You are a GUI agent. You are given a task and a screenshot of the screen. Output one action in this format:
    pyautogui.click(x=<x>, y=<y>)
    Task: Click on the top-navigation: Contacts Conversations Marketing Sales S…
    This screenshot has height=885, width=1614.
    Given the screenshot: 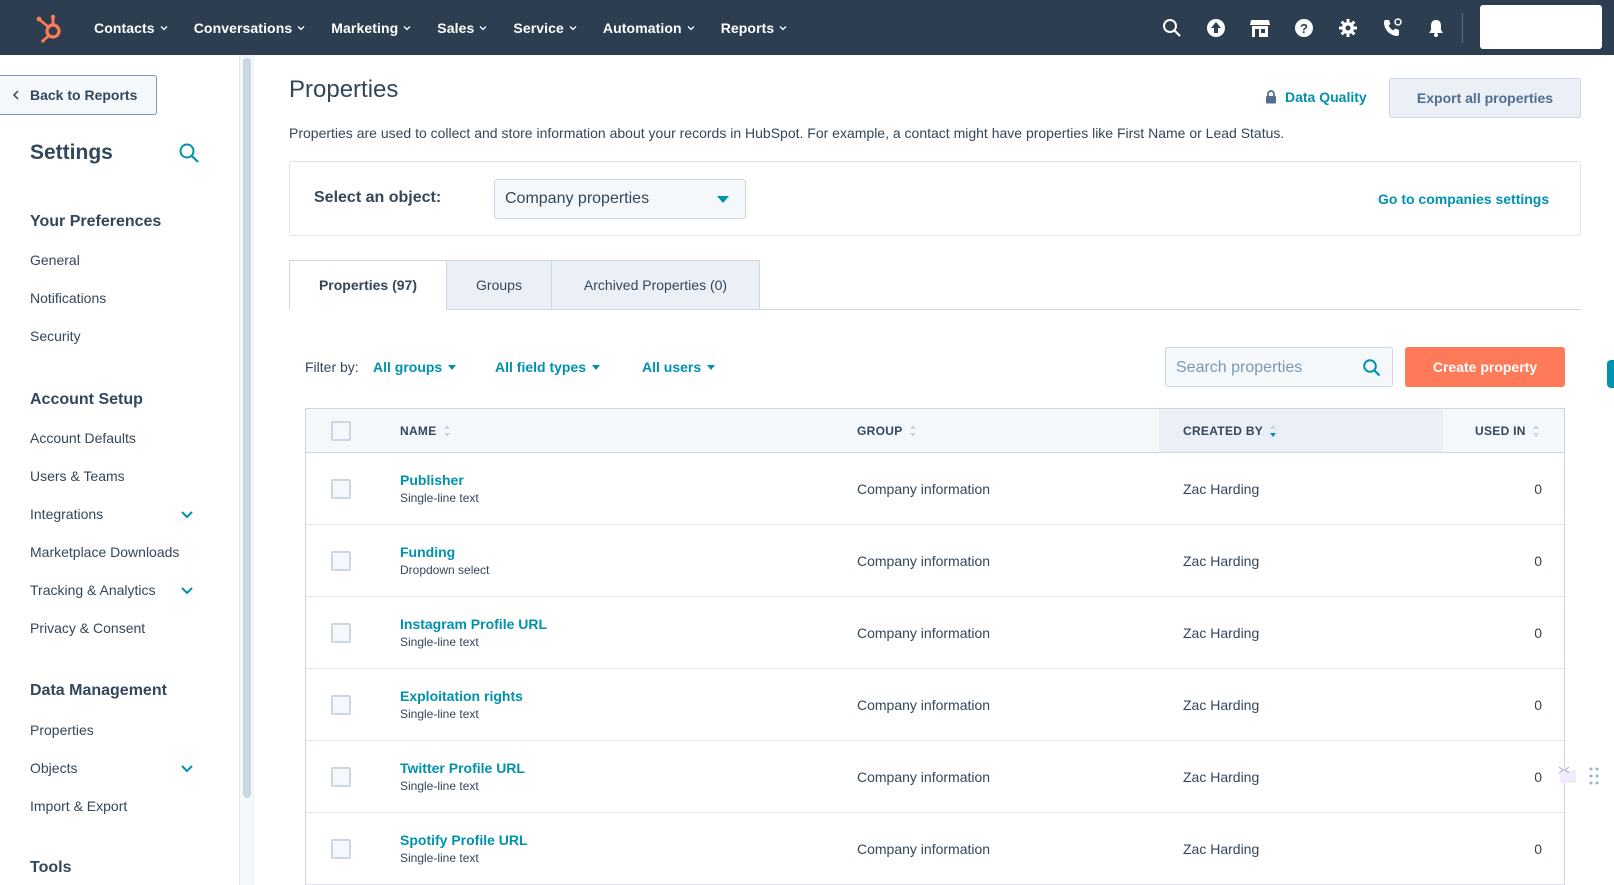 What is the action you would take?
    pyautogui.click(x=807, y=27)
    